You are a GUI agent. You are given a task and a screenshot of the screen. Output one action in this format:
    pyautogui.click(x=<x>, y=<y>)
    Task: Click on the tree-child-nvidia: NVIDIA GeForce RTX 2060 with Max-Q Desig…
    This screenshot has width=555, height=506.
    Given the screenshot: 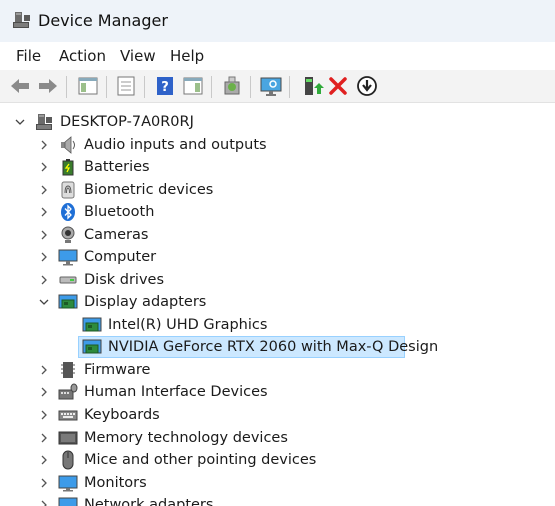 What is the action you would take?
    pyautogui.click(x=277, y=347)
    